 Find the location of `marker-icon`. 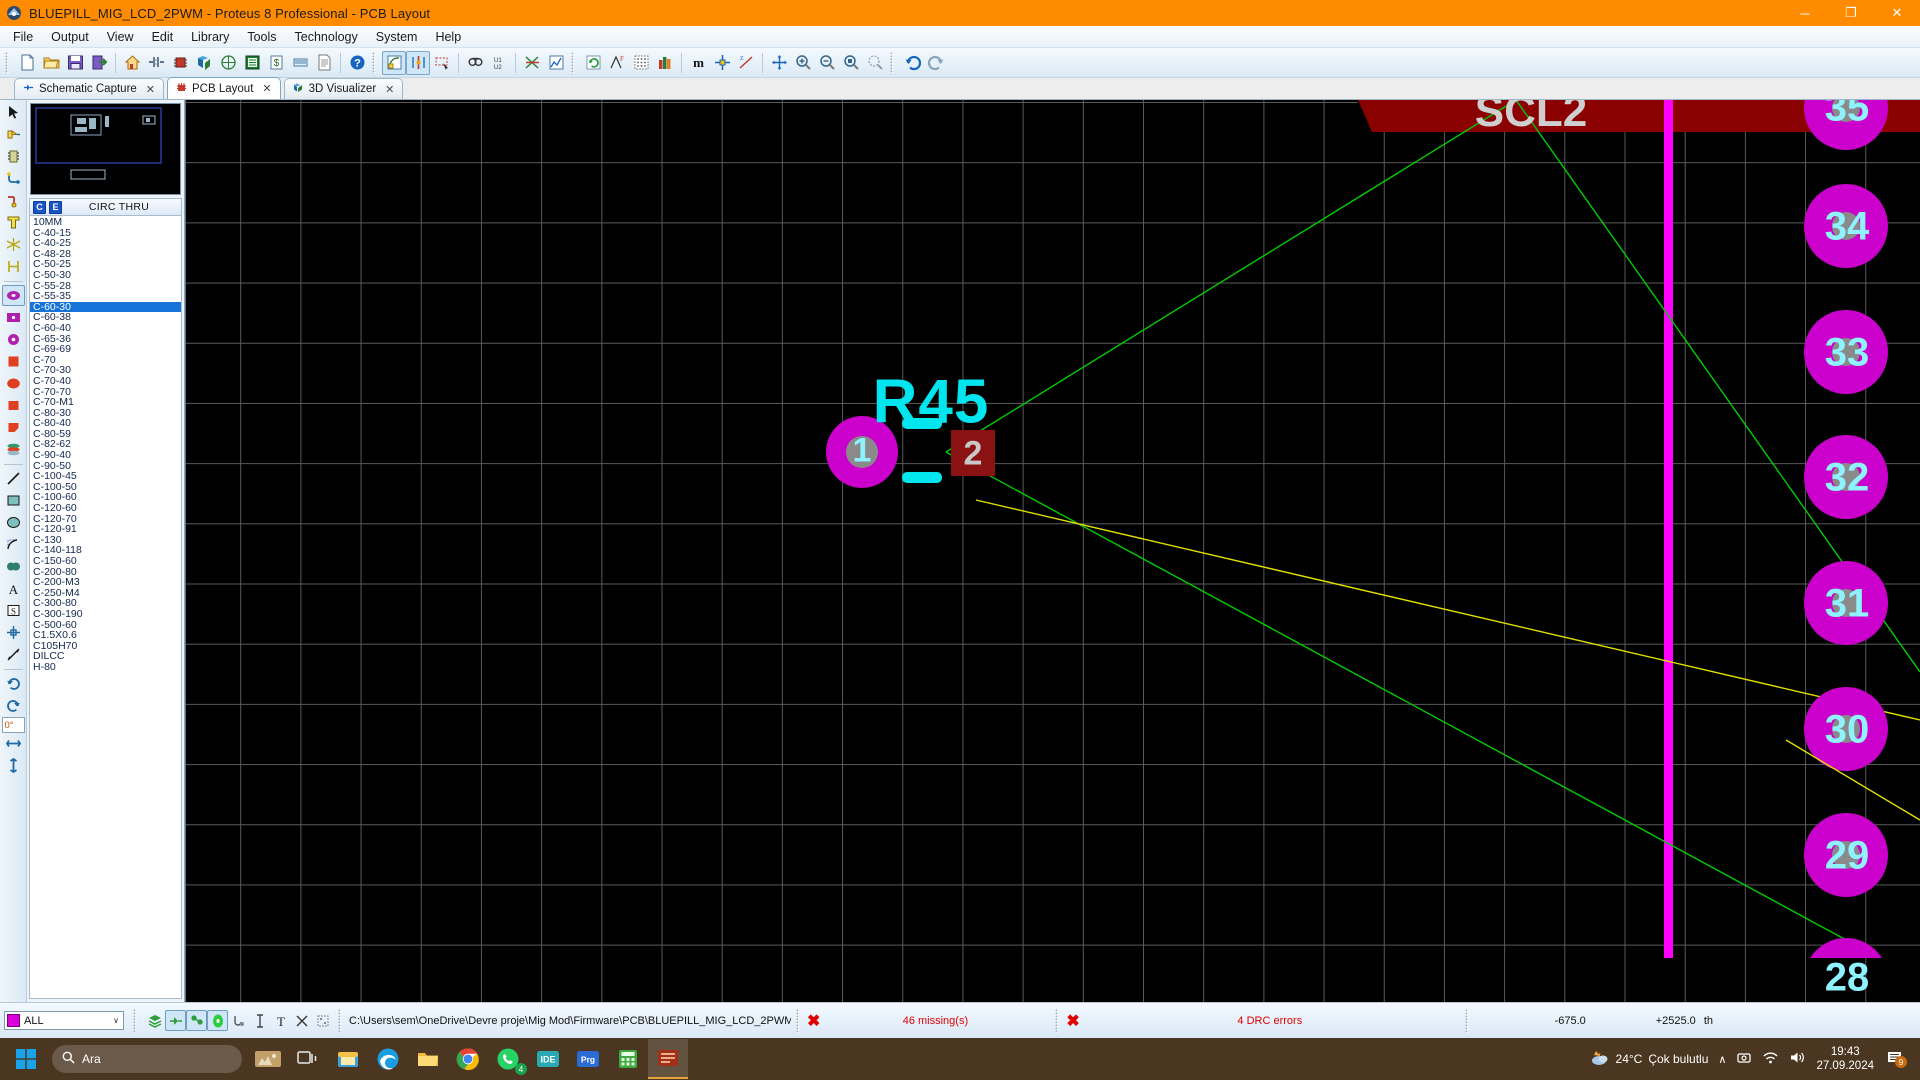

marker-icon is located at coordinates (13, 632).